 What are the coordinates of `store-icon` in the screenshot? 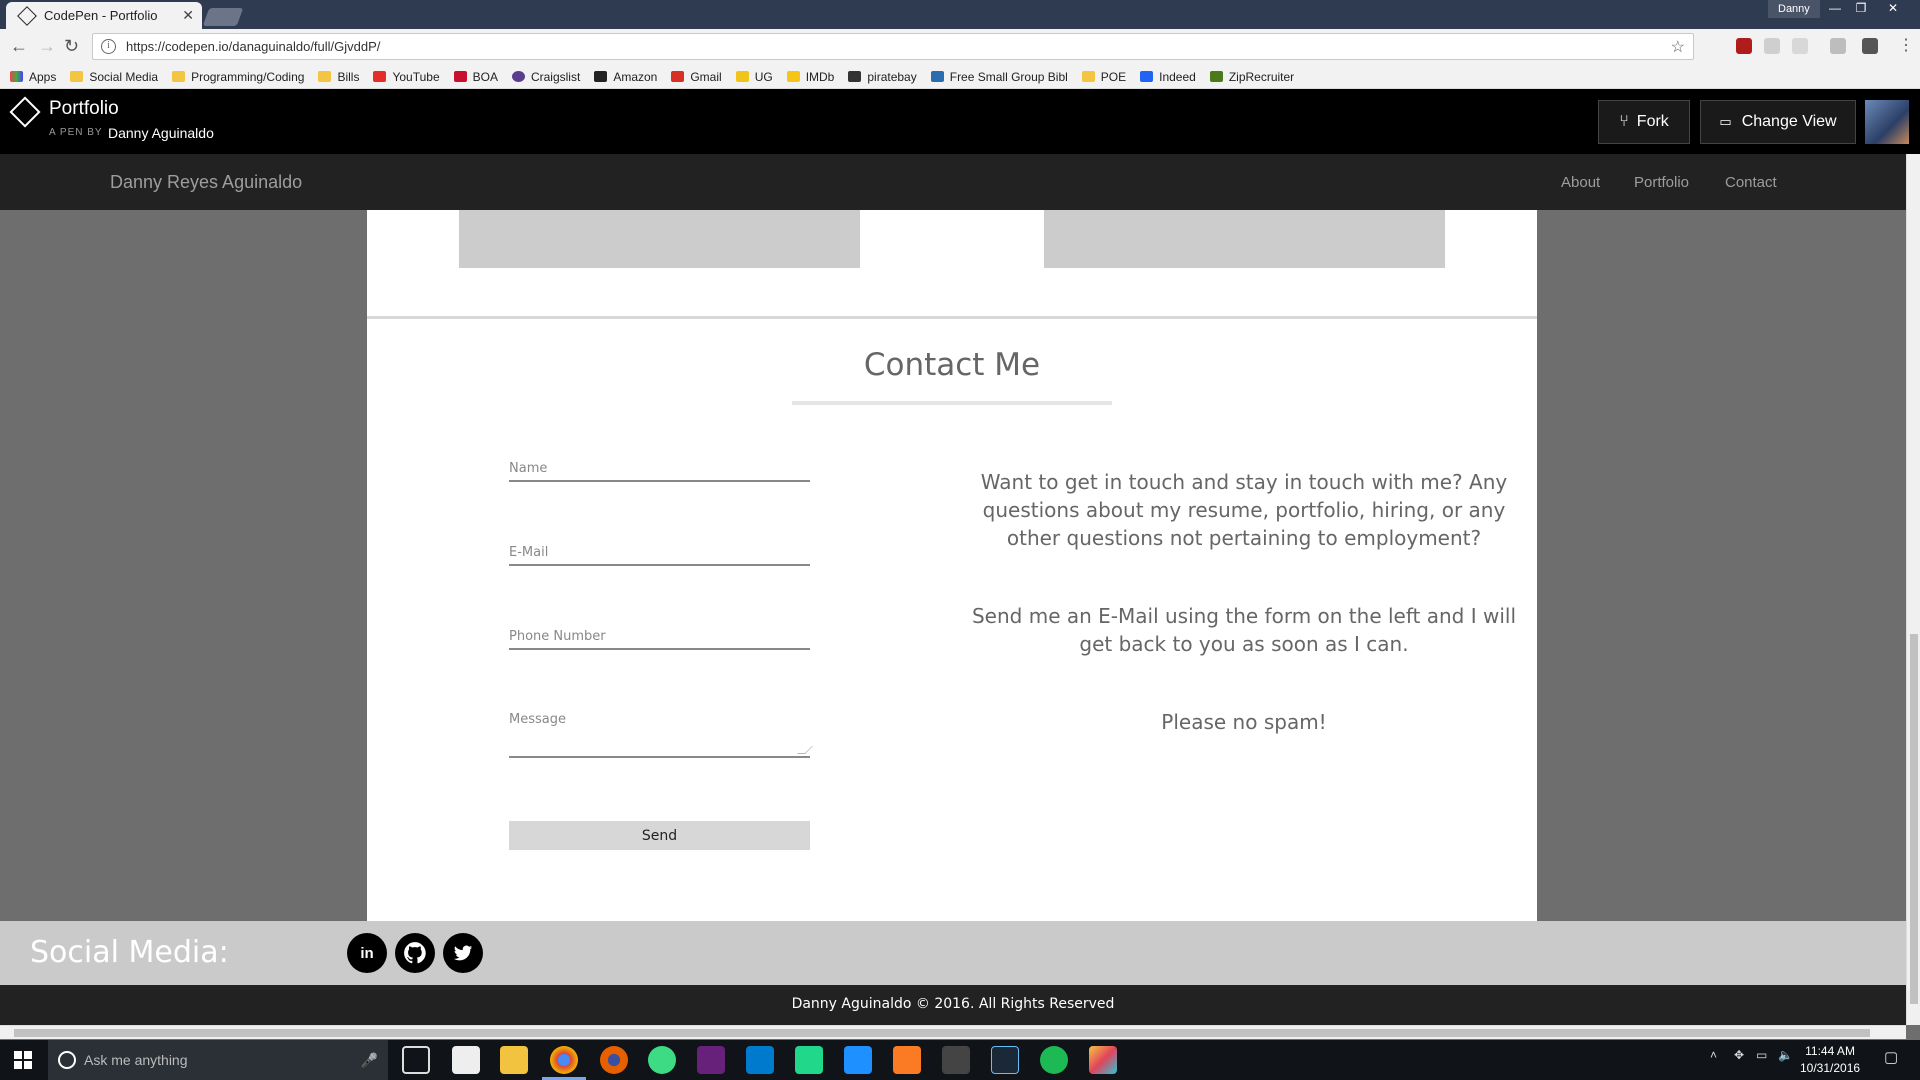 It's located at (466, 1060).